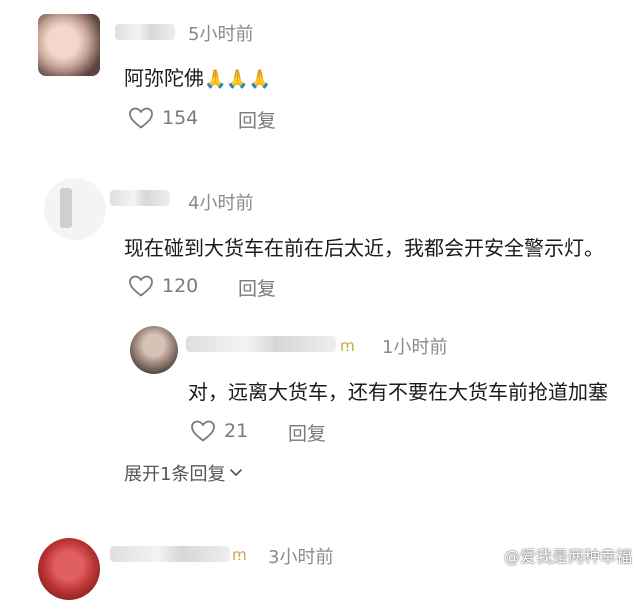 The width and height of the screenshot is (640, 600). Describe the element at coordinates (221, 34) in the screenshot. I see `comment-time: 5小时前` at that location.